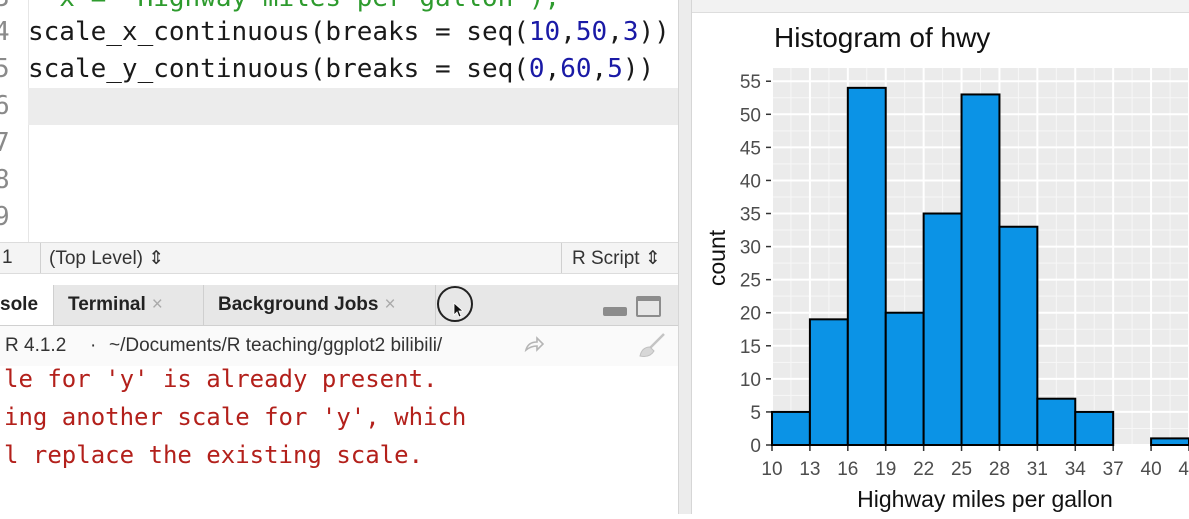 The width and height of the screenshot is (1189, 519). What do you see at coordinates (750, 380) in the screenshot?
I see `y-tick-label: 10` at bounding box center [750, 380].